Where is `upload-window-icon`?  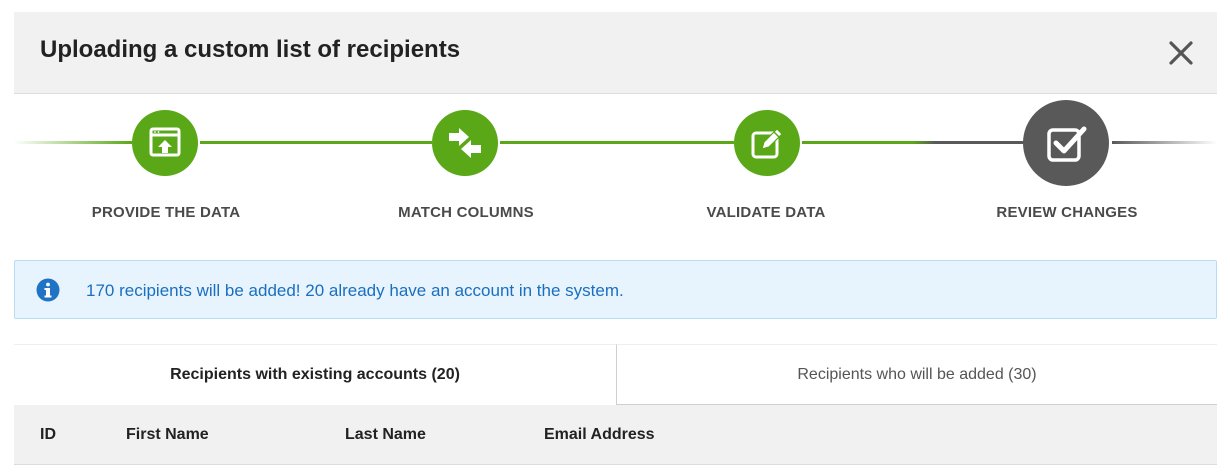 upload-window-icon is located at coordinates (165, 143).